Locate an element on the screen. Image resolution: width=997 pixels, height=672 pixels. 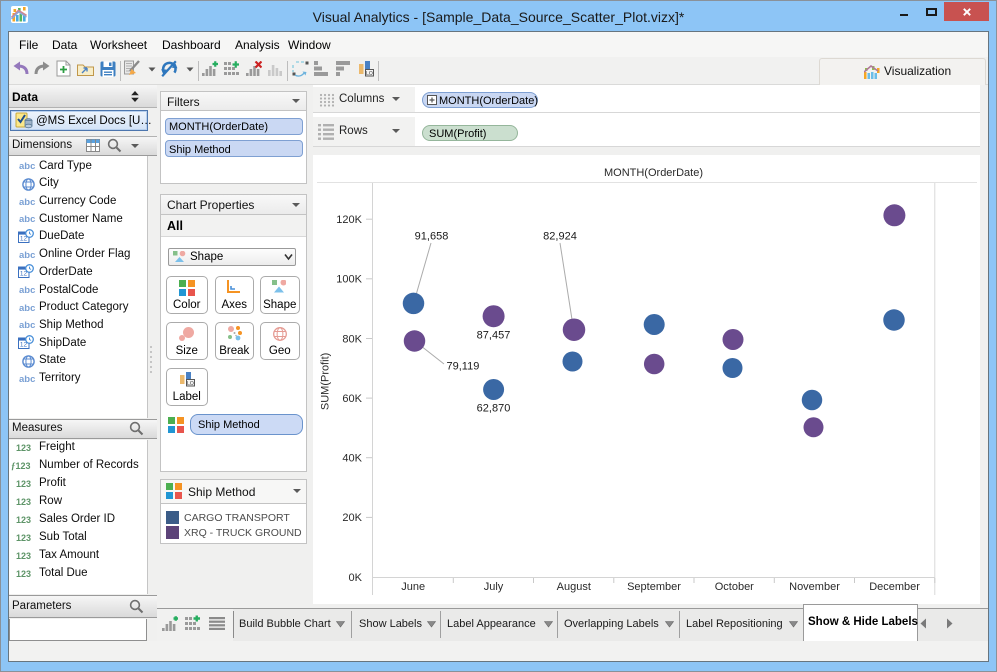
svg-text: 100K is located at coordinates (349, 280).